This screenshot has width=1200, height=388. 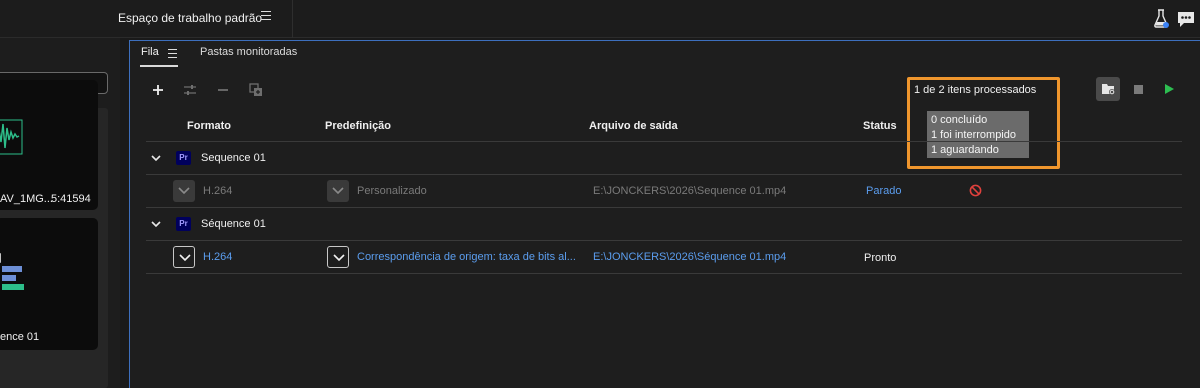 I want to click on media-thumbnail-audio, so click(x=49, y=145).